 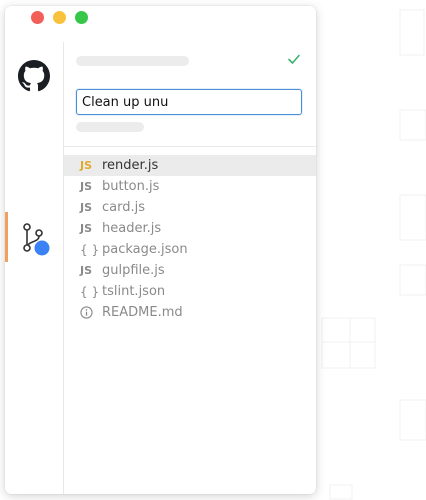 What do you see at coordinates (6, 237) in the screenshot?
I see `active-indicator` at bounding box center [6, 237].